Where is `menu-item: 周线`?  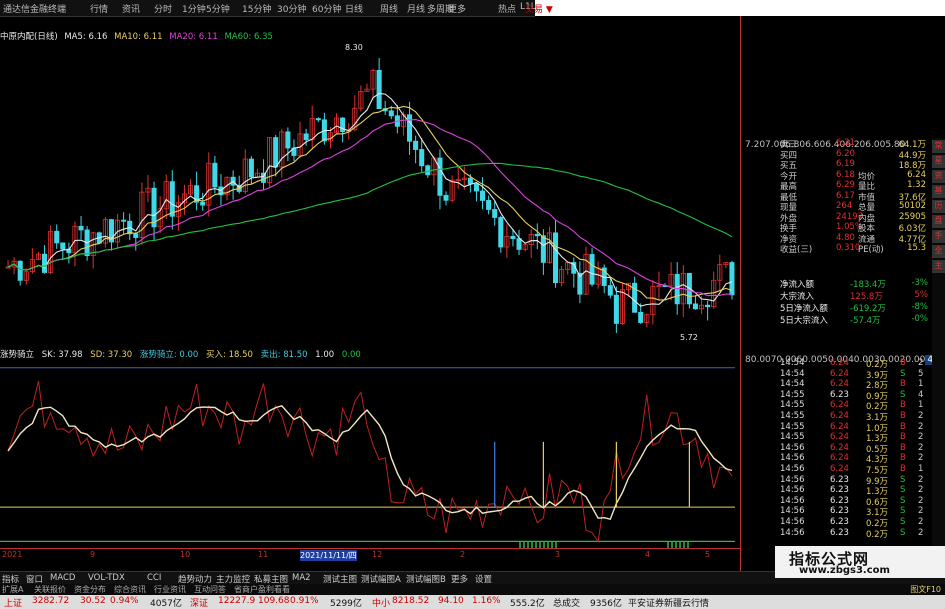
menu-item: 周线 is located at coordinates (389, 8).